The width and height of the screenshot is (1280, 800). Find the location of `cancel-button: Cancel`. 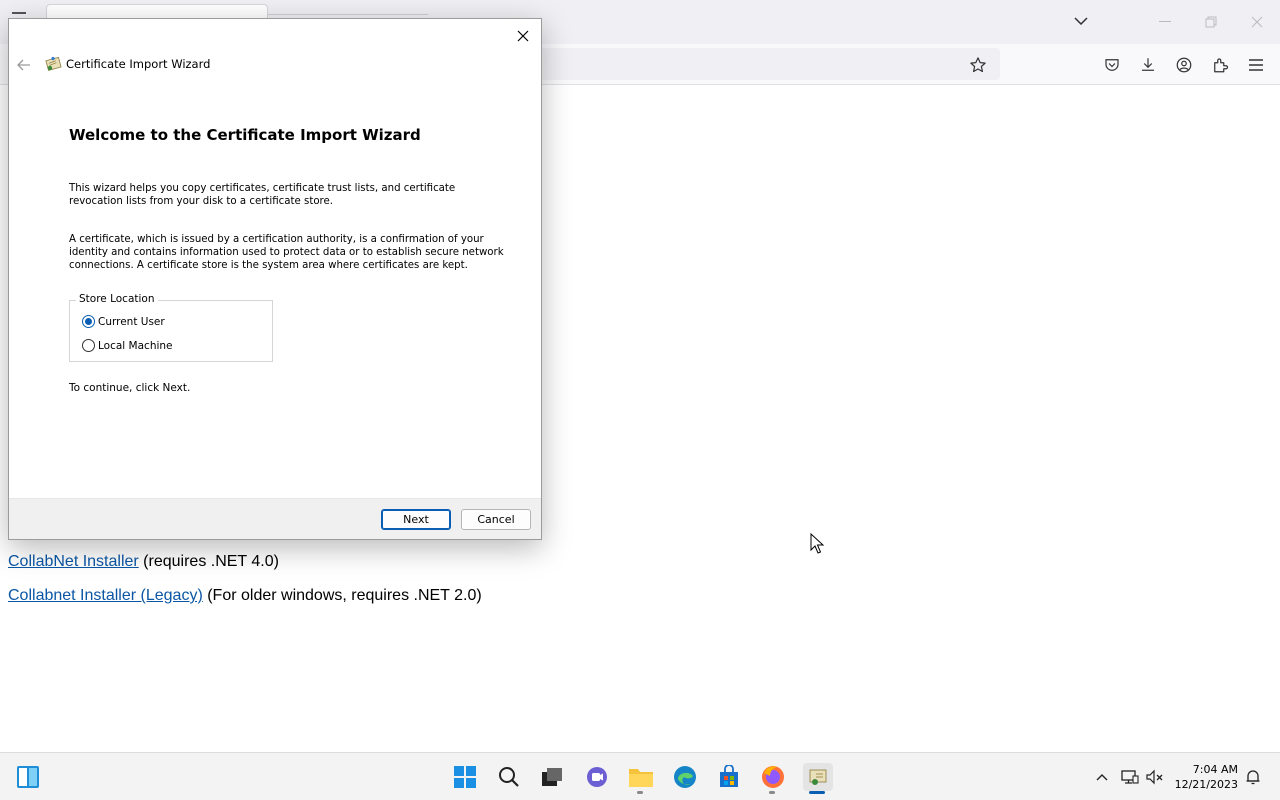

cancel-button: Cancel is located at coordinates (496, 519).